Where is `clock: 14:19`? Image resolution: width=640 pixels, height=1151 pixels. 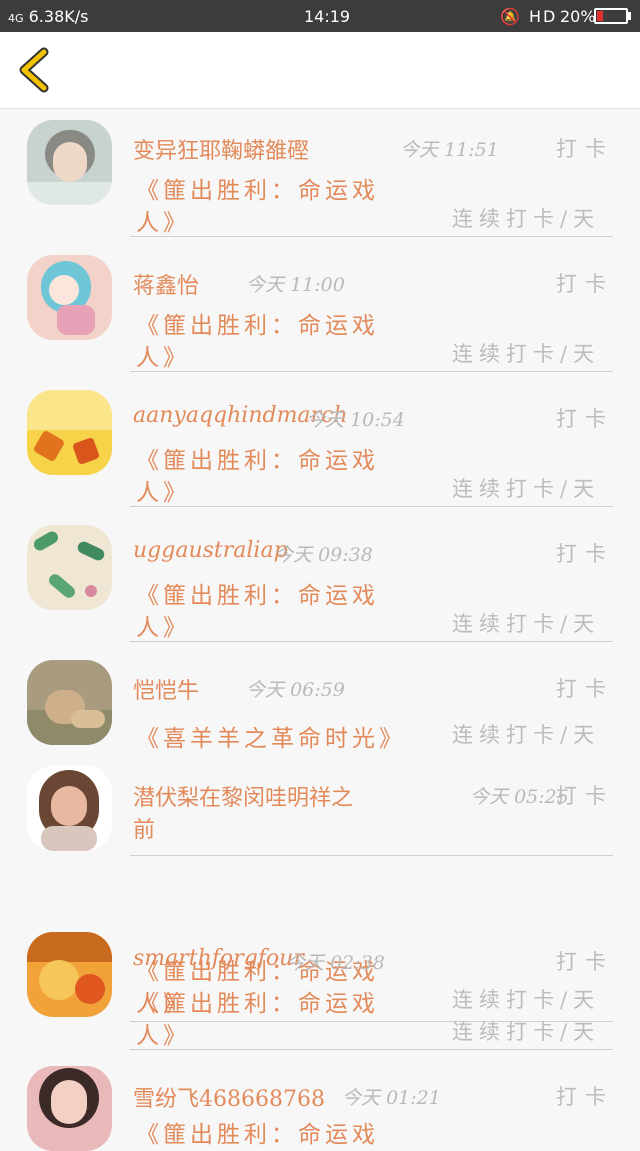 clock: 14:19 is located at coordinates (327, 16).